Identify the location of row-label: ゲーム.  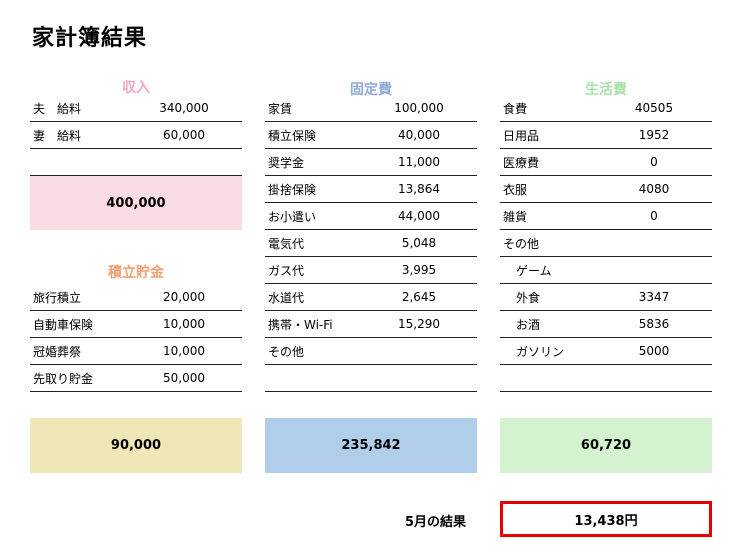
(534, 270).